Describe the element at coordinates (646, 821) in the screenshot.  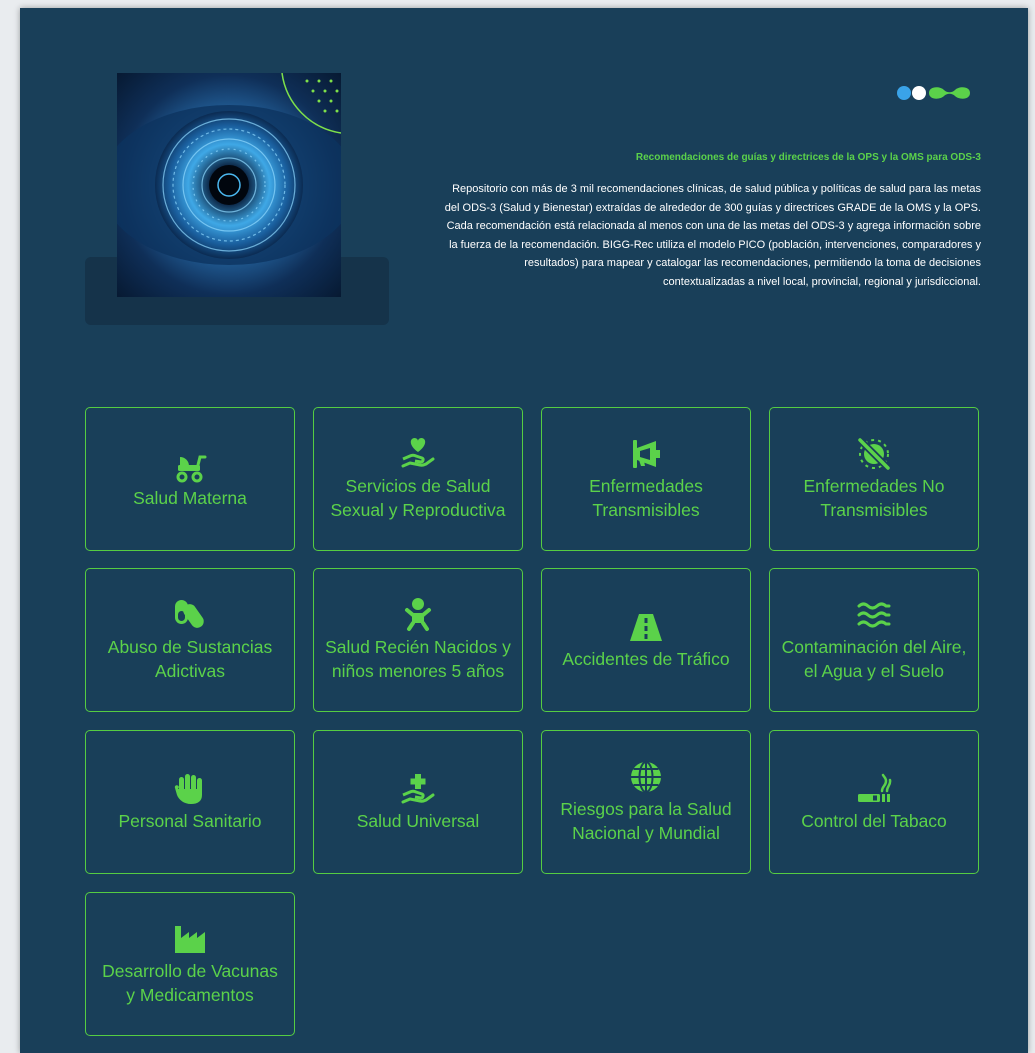
I see `category-label: Riesgos para la Salud Nacional y Mundial` at that location.